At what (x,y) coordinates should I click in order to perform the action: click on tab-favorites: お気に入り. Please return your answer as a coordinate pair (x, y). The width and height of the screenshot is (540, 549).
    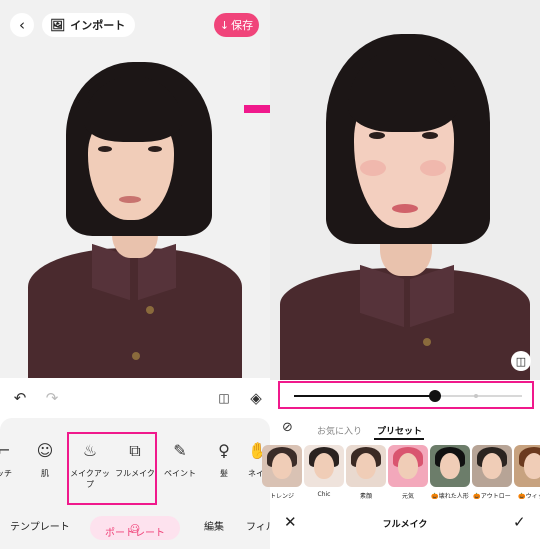
    Looking at the image, I should click on (339, 430).